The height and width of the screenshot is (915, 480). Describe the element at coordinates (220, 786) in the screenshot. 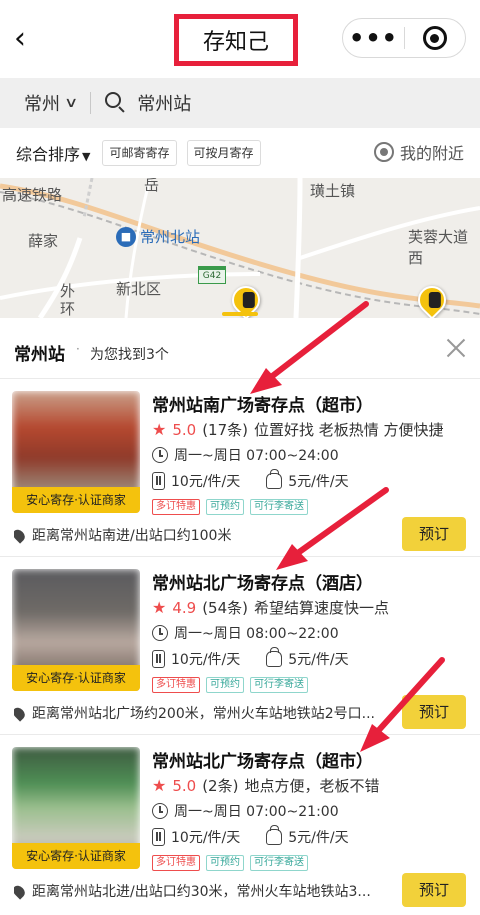

I see `review-count: (2条)` at that location.